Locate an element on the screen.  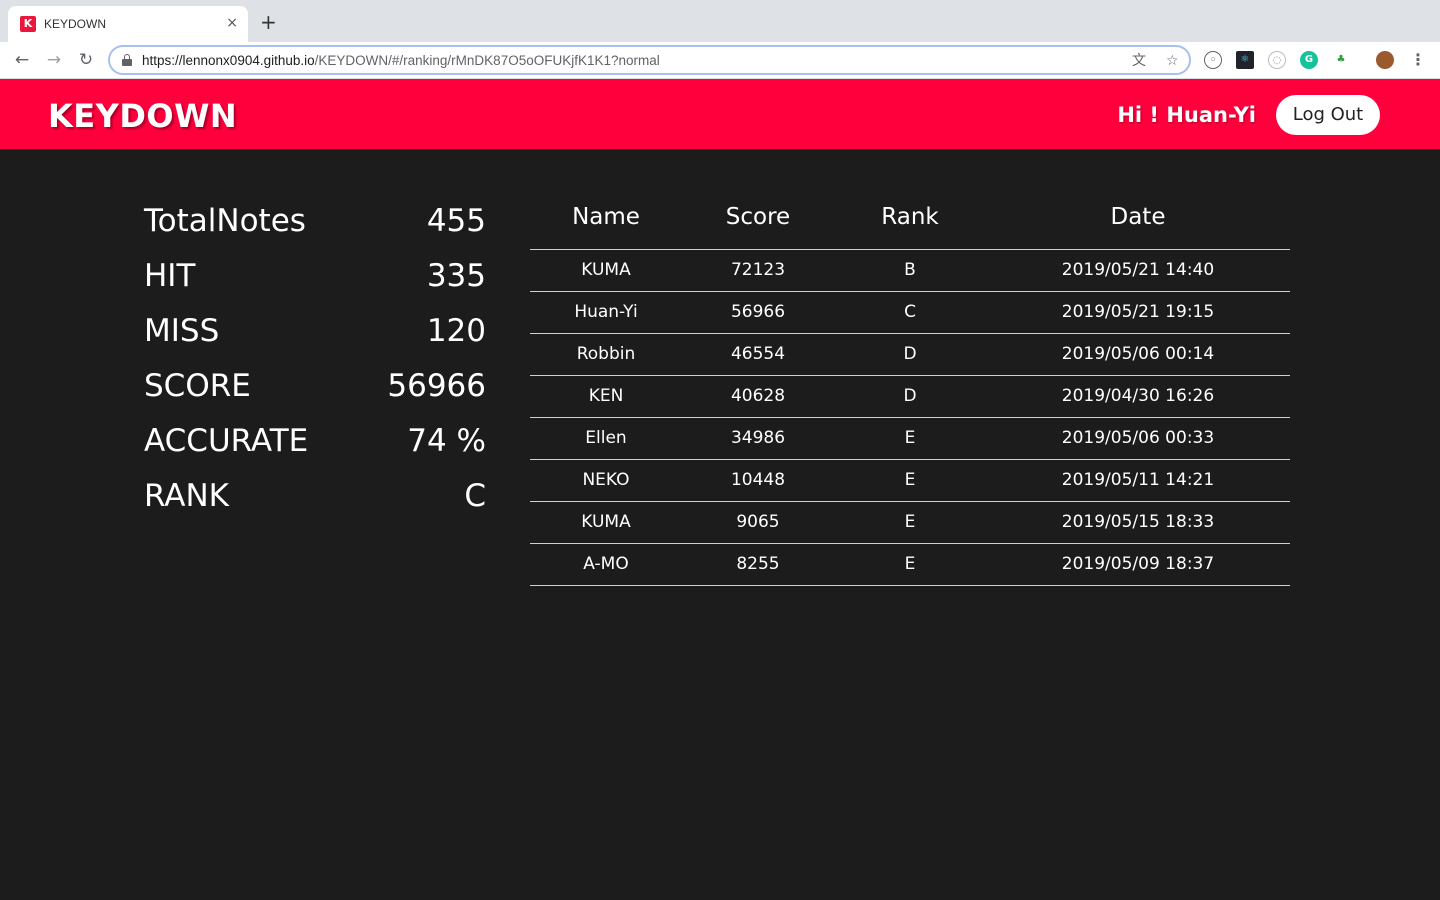
table-row: NEKO 10448 E 2019/05/11 14:21 is located at coordinates (910, 480).